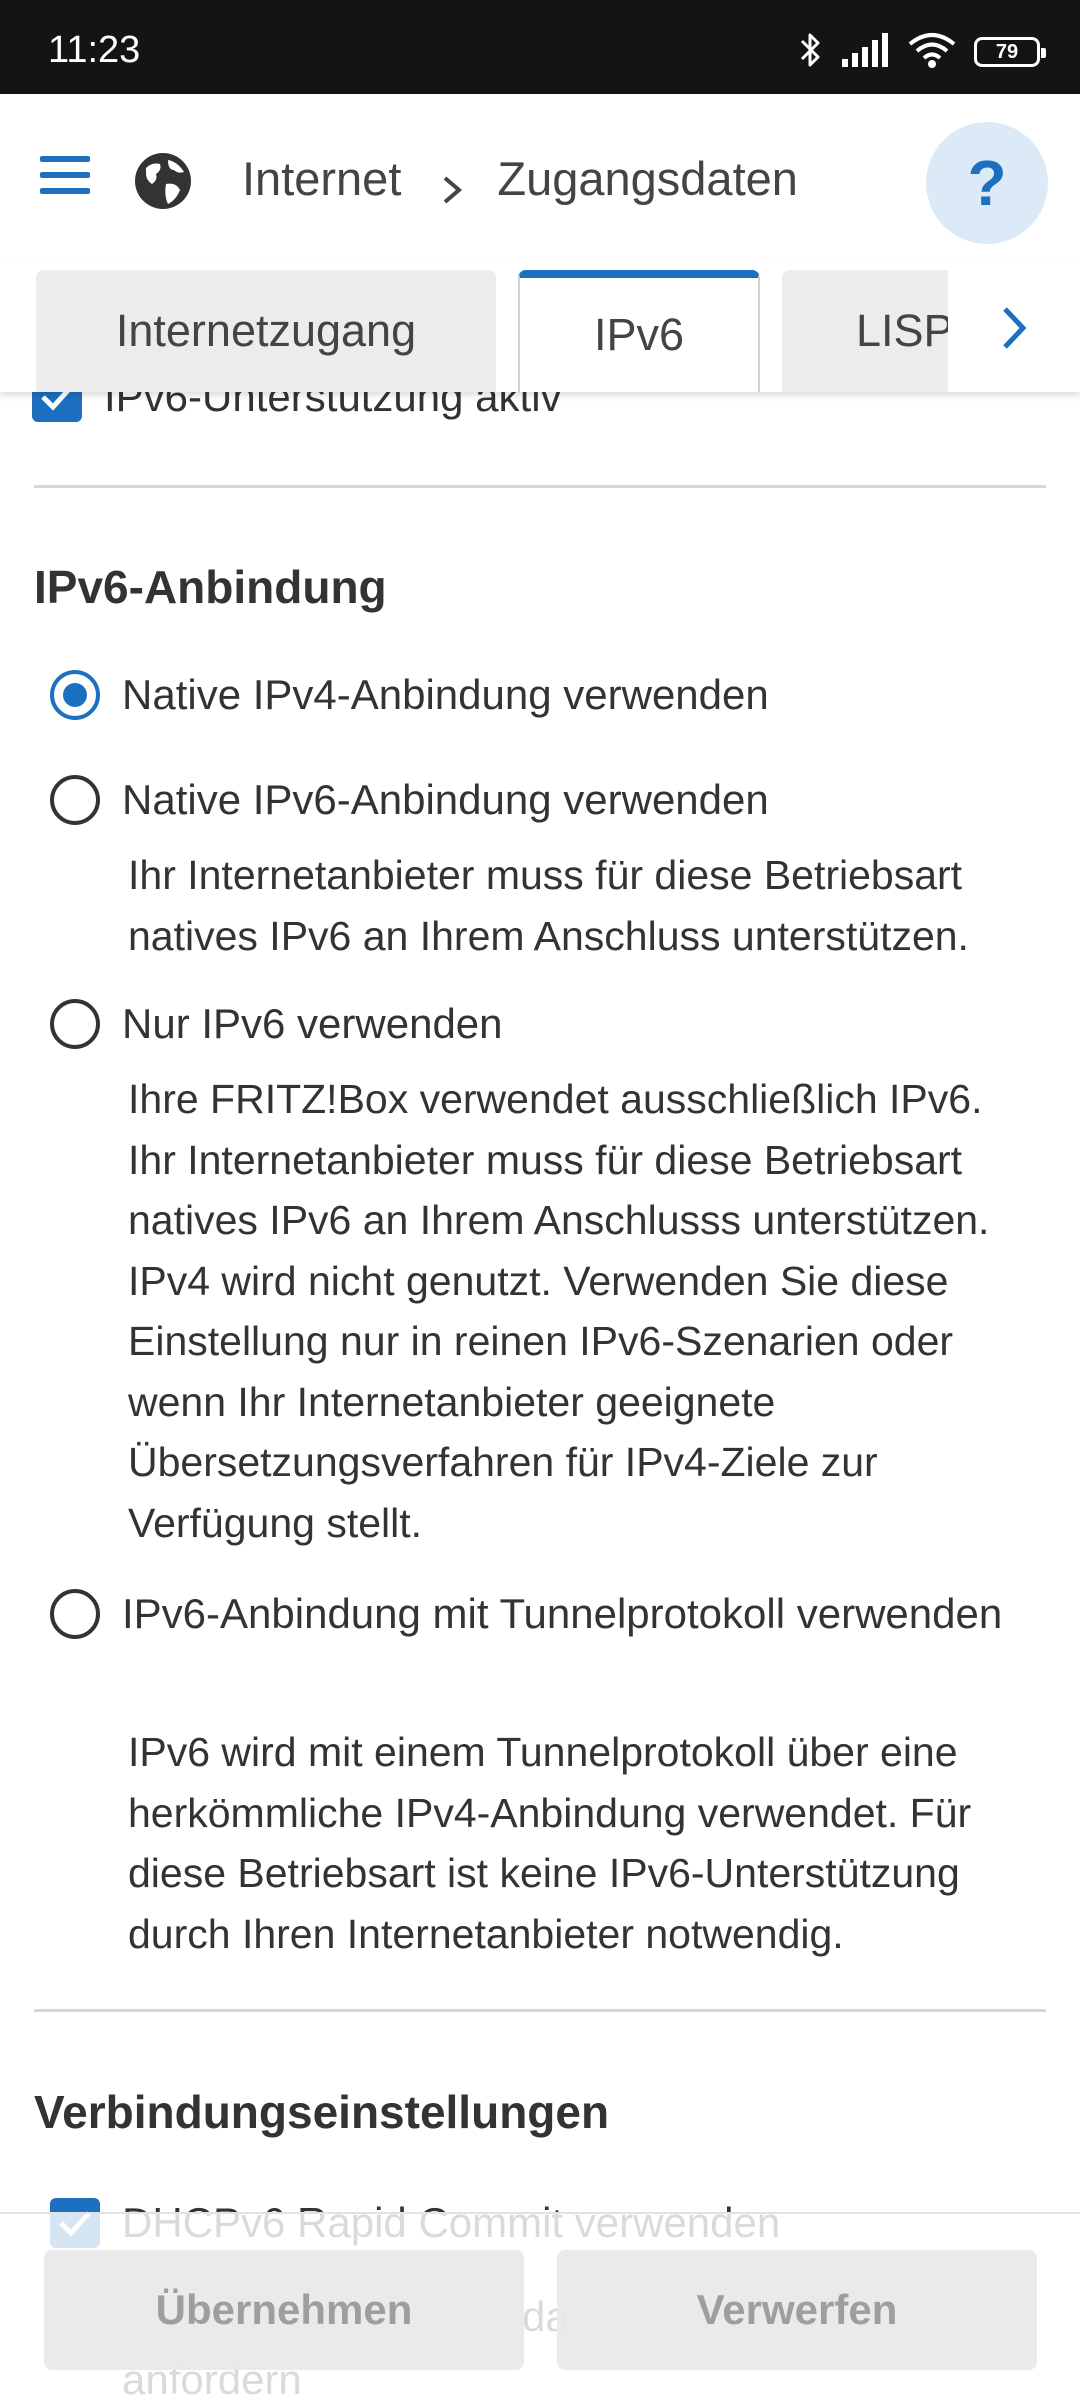 This screenshot has height=2400, width=1080. What do you see at coordinates (905, 330) in the screenshot?
I see `tab-label: LISP` at bounding box center [905, 330].